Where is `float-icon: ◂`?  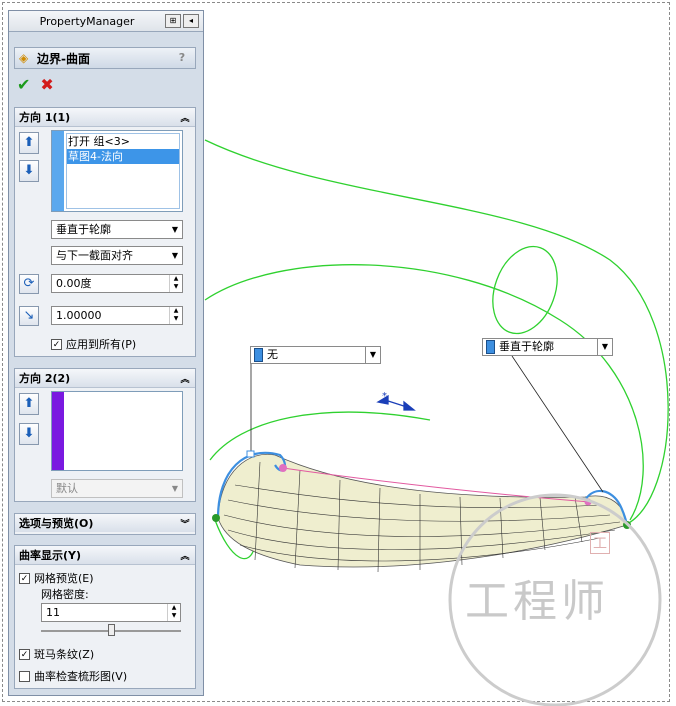
float-icon: ◂ is located at coordinates (191, 21).